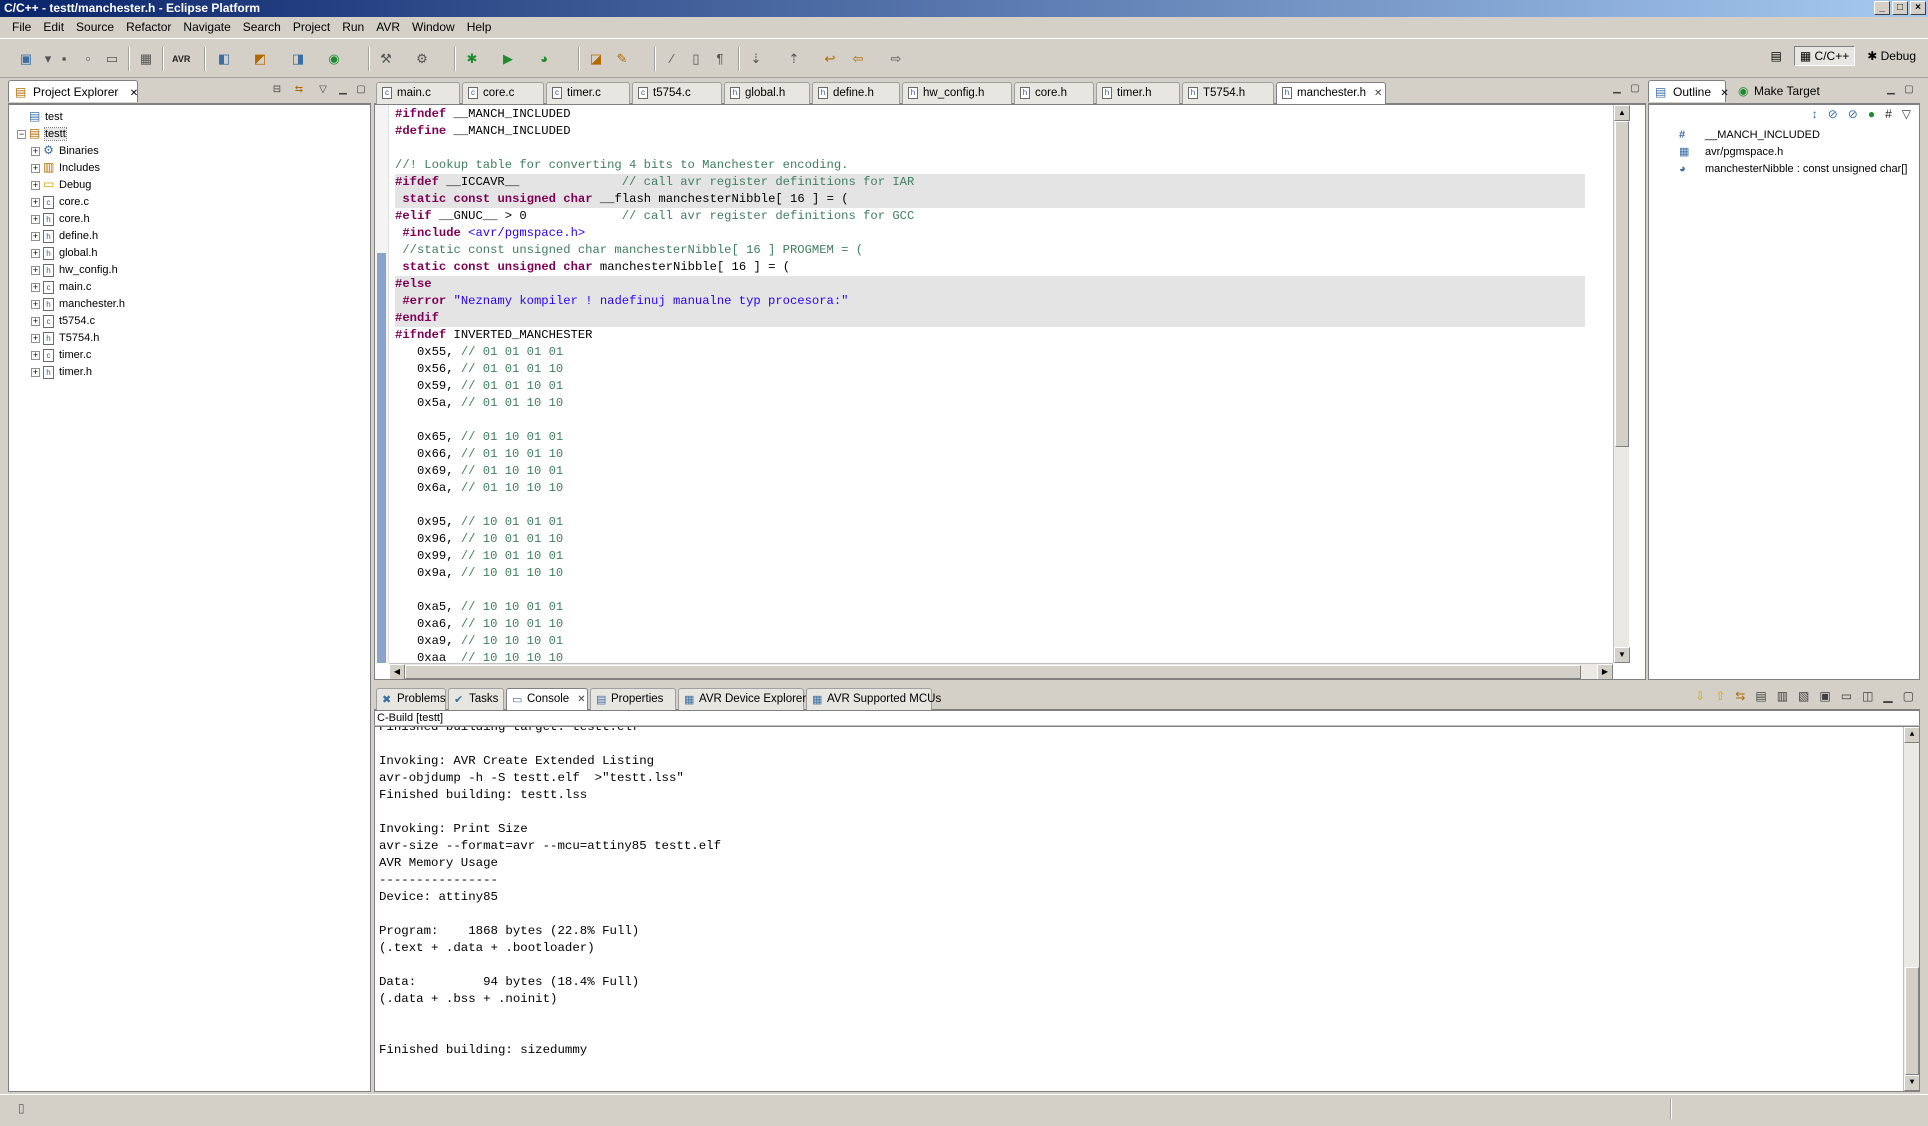  Describe the element at coordinates (873, 699) in the screenshot. I see `bottom-tab-avr-supported-mcus: ▦ AVR Supported MCUs` at that location.